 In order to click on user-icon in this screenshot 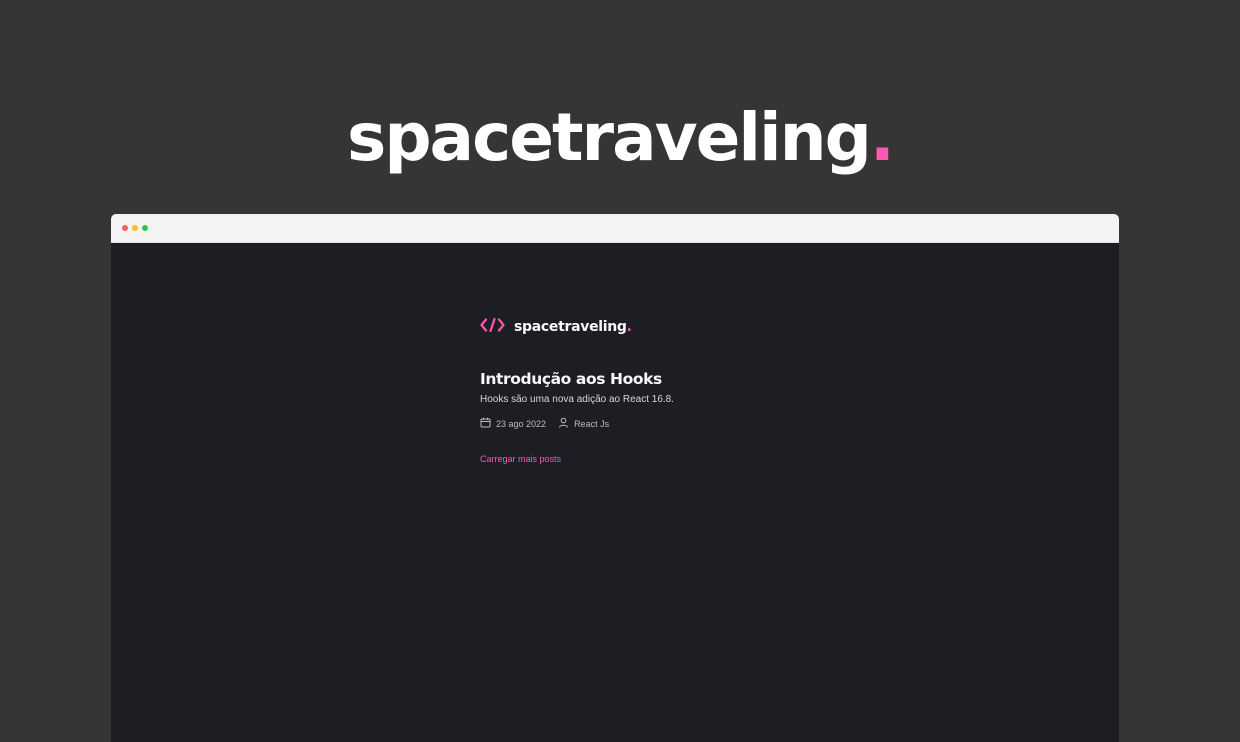, I will do `click(563, 423)`.